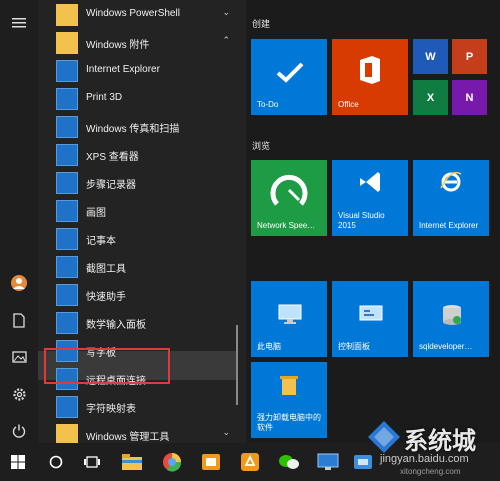  I want to click on tile-excel: X, so click(430, 97).